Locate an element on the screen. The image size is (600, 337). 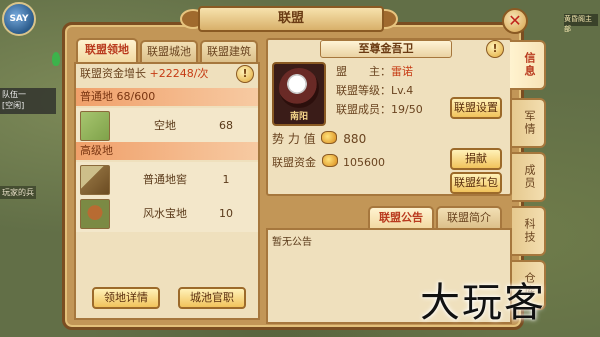
level-row: 联盟等级：Lv.4 is located at coordinates (374, 90).